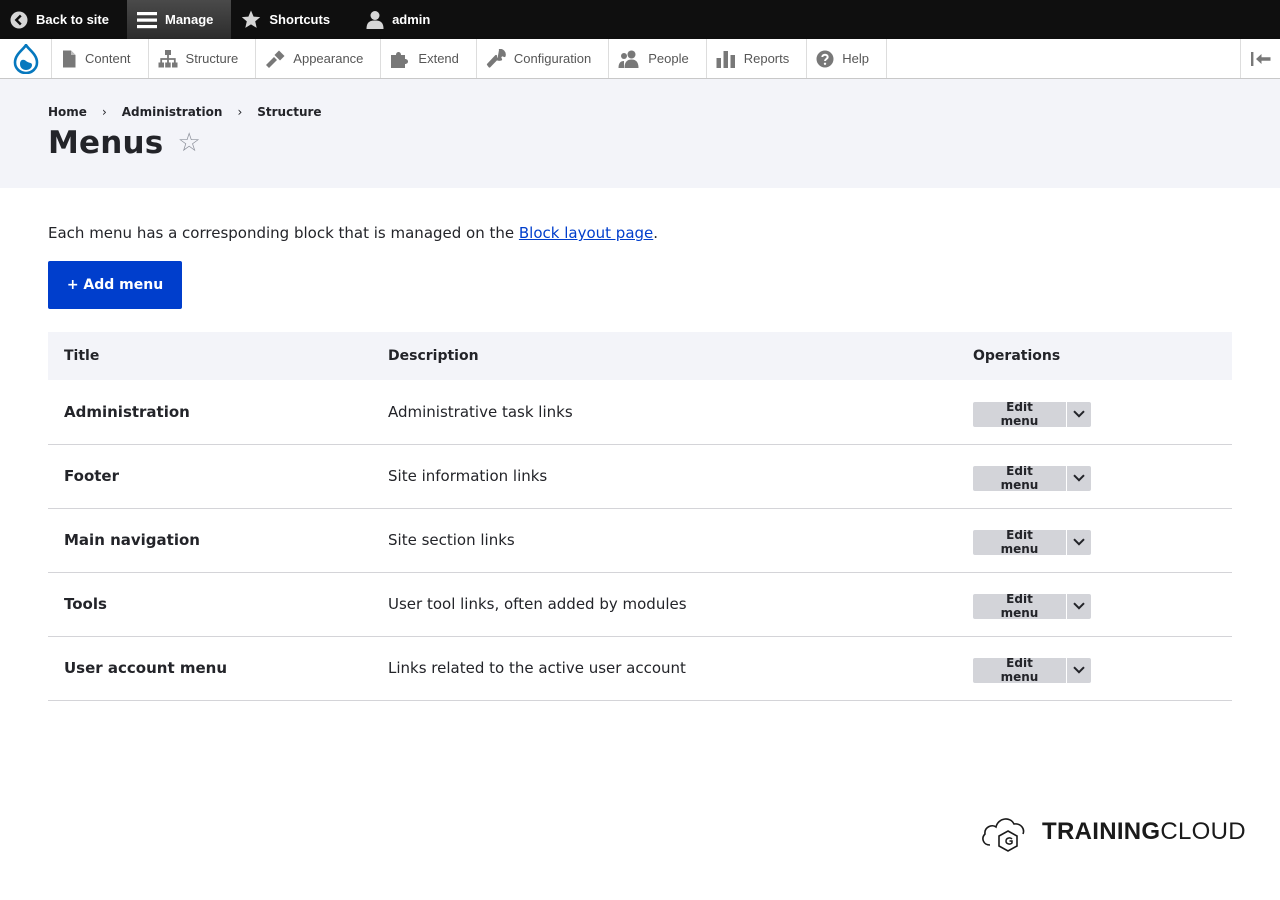 This screenshot has width=1280, height=900. I want to click on tray-item-label: Structure, so click(212, 58).